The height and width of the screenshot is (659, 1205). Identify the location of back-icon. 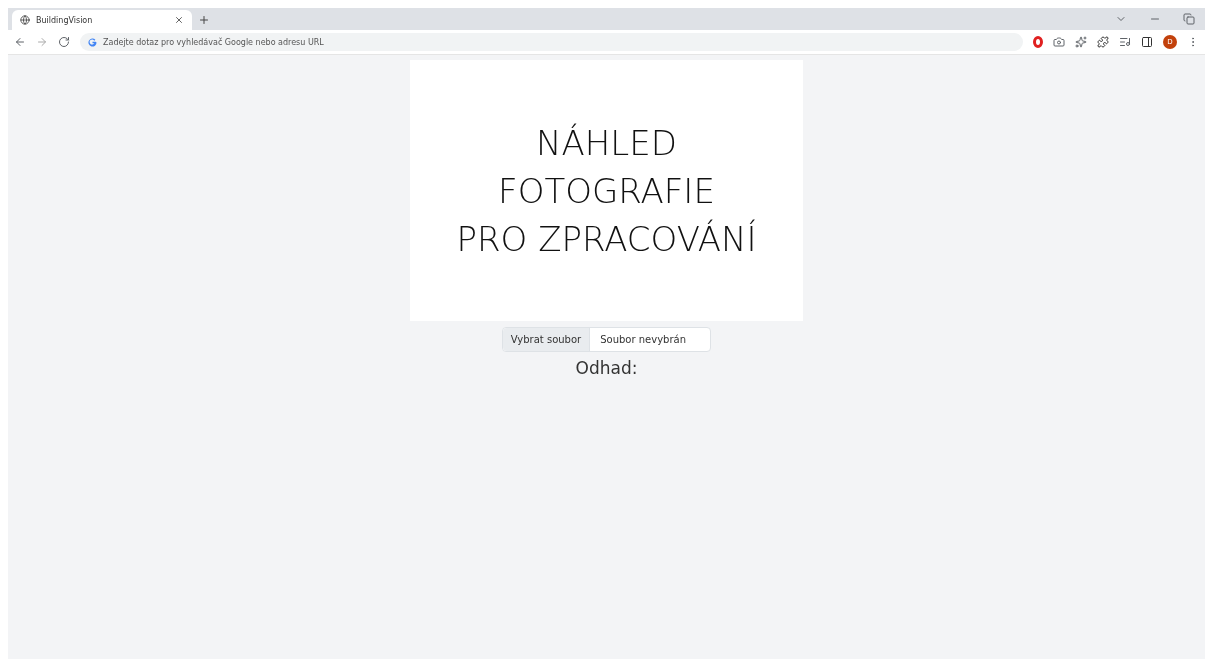
(20, 42).